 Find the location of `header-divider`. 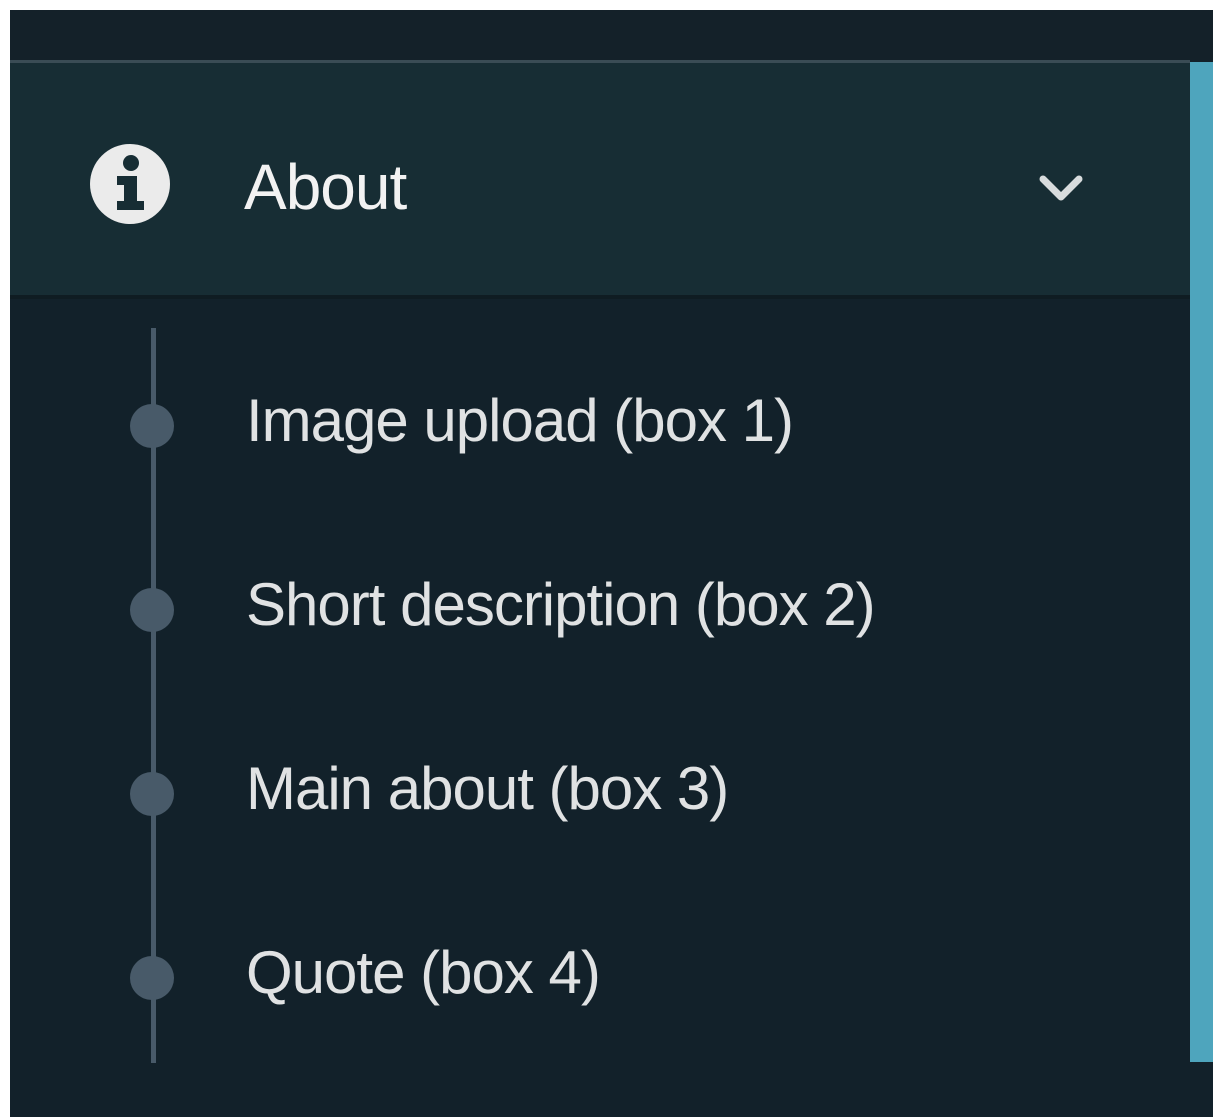

header-divider is located at coordinates (600, 297).